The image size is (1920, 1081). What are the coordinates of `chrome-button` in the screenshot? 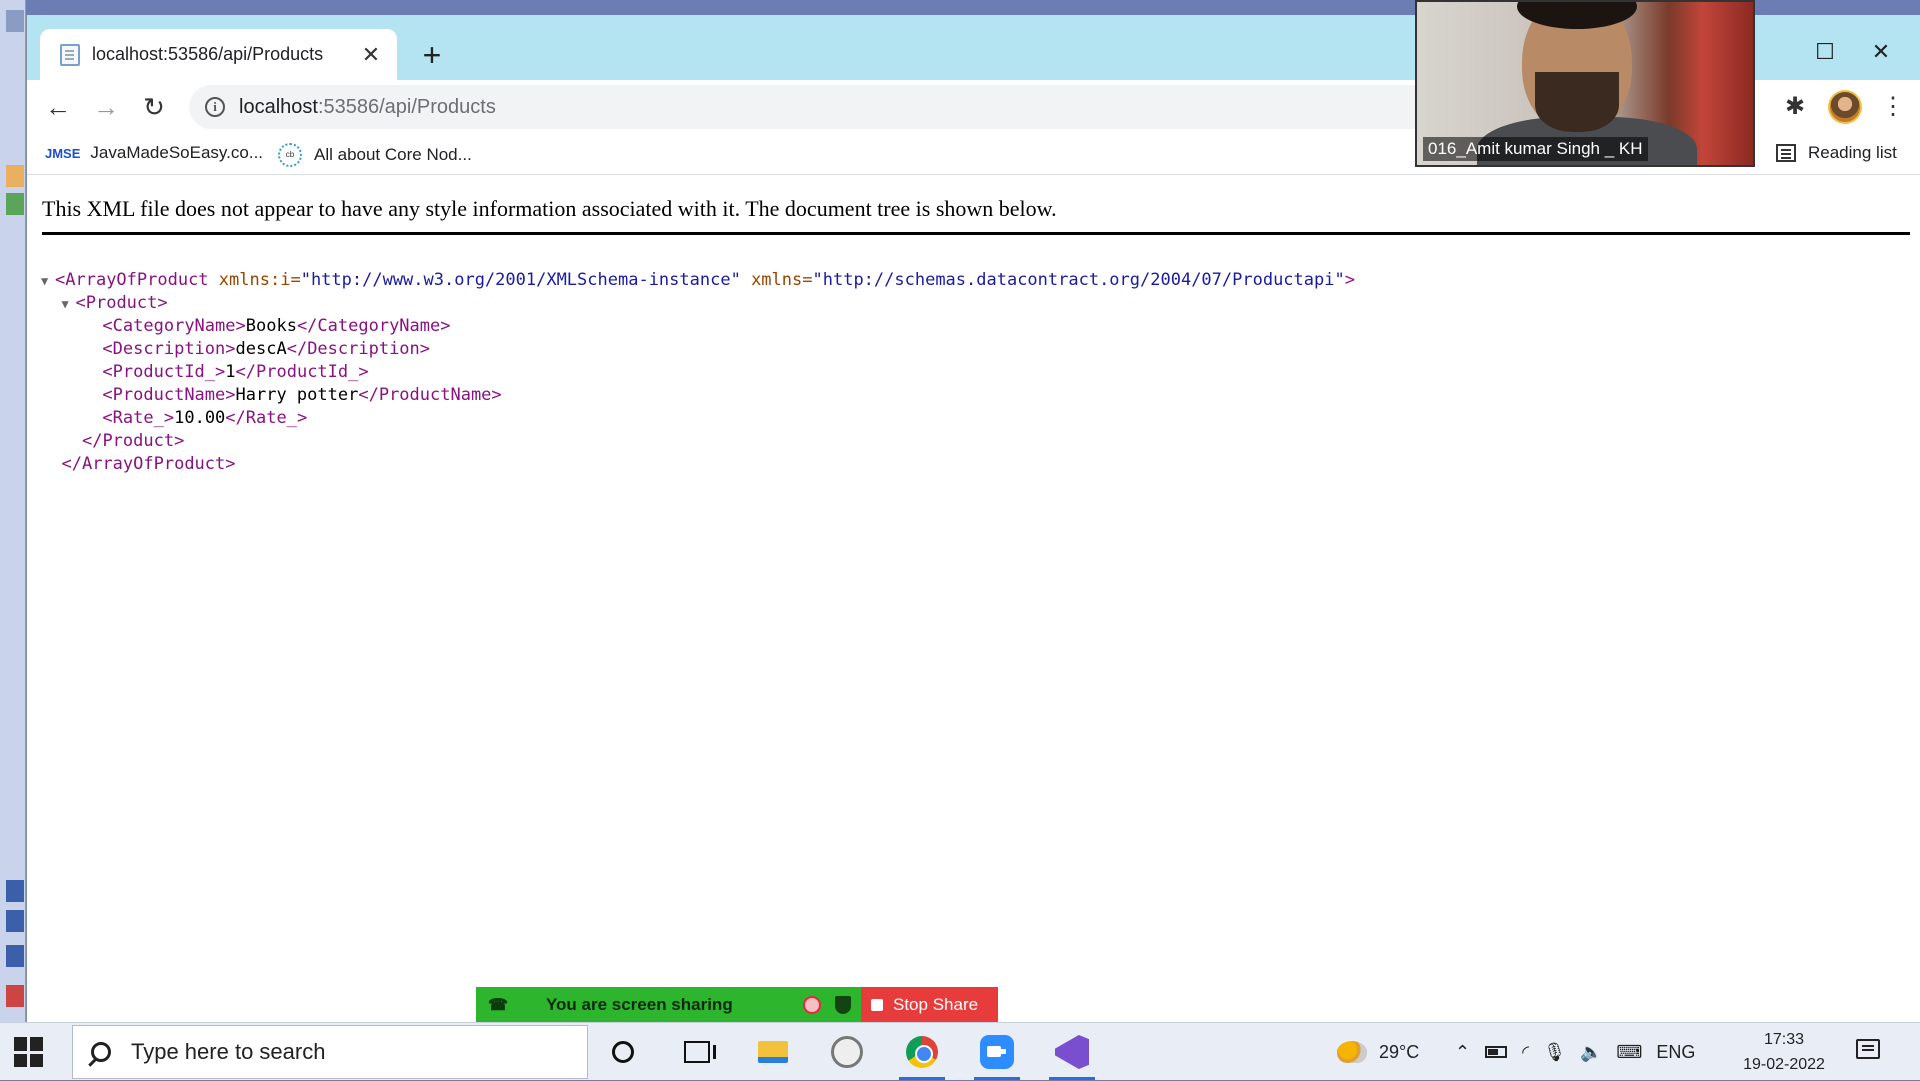 It's located at (922, 1053).